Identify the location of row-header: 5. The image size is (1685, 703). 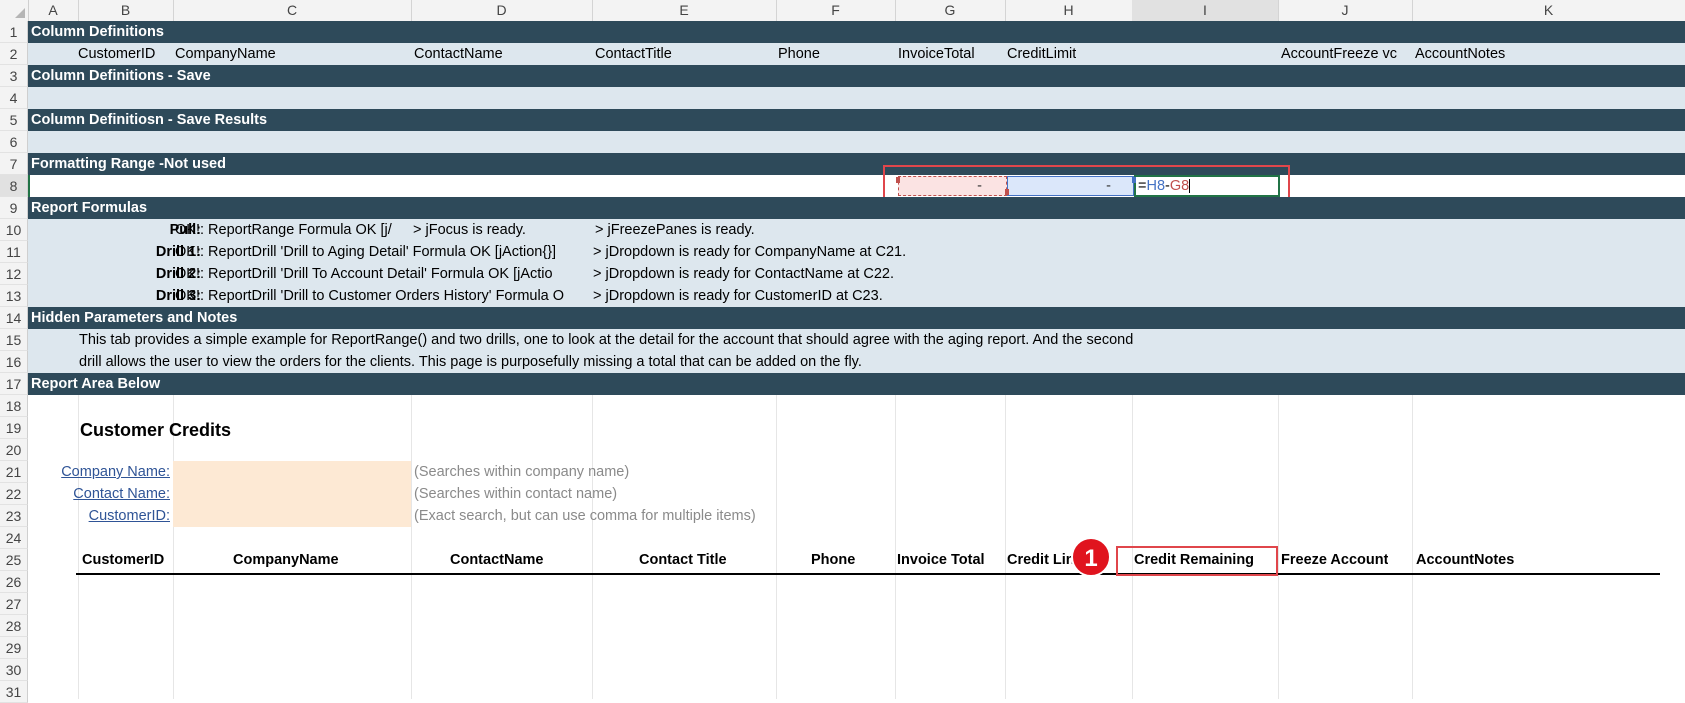
(14, 120).